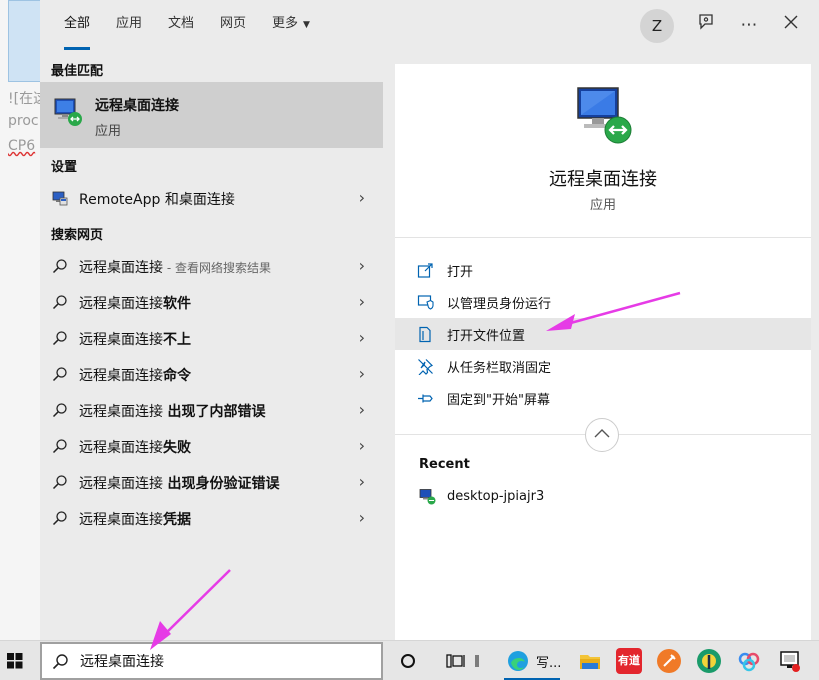 Image resolution: width=819 pixels, height=680 pixels. I want to click on search-input, so click(220, 661).